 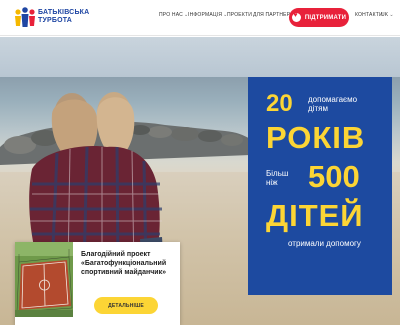 What do you see at coordinates (385, 15) in the screenshot?
I see `language-label: UK` at bounding box center [385, 15].